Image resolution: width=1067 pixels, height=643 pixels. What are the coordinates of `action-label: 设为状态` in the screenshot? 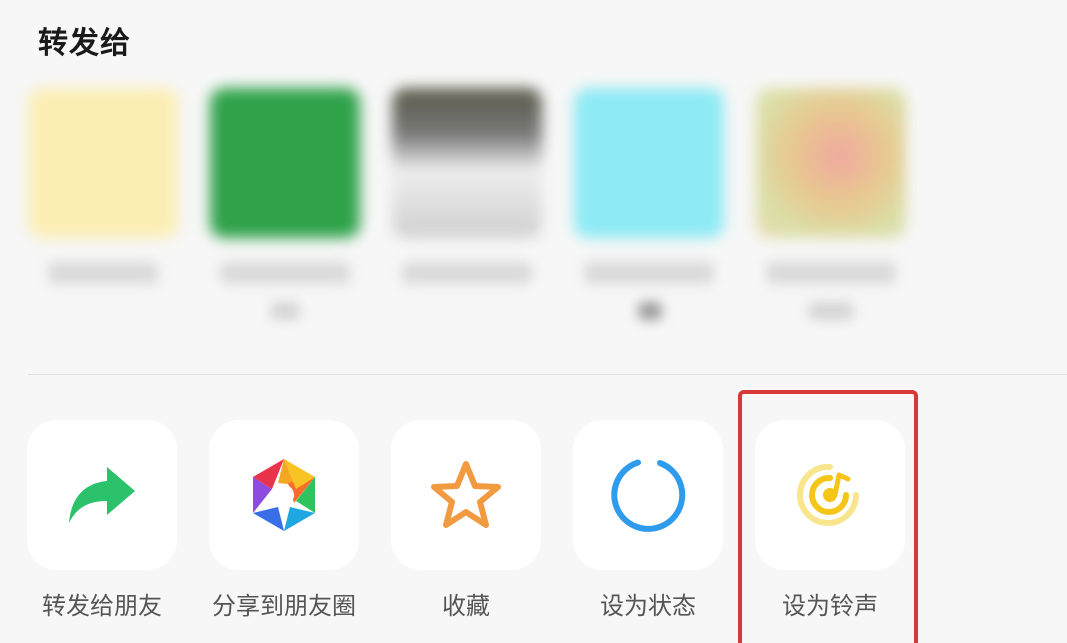 It's located at (648, 606).